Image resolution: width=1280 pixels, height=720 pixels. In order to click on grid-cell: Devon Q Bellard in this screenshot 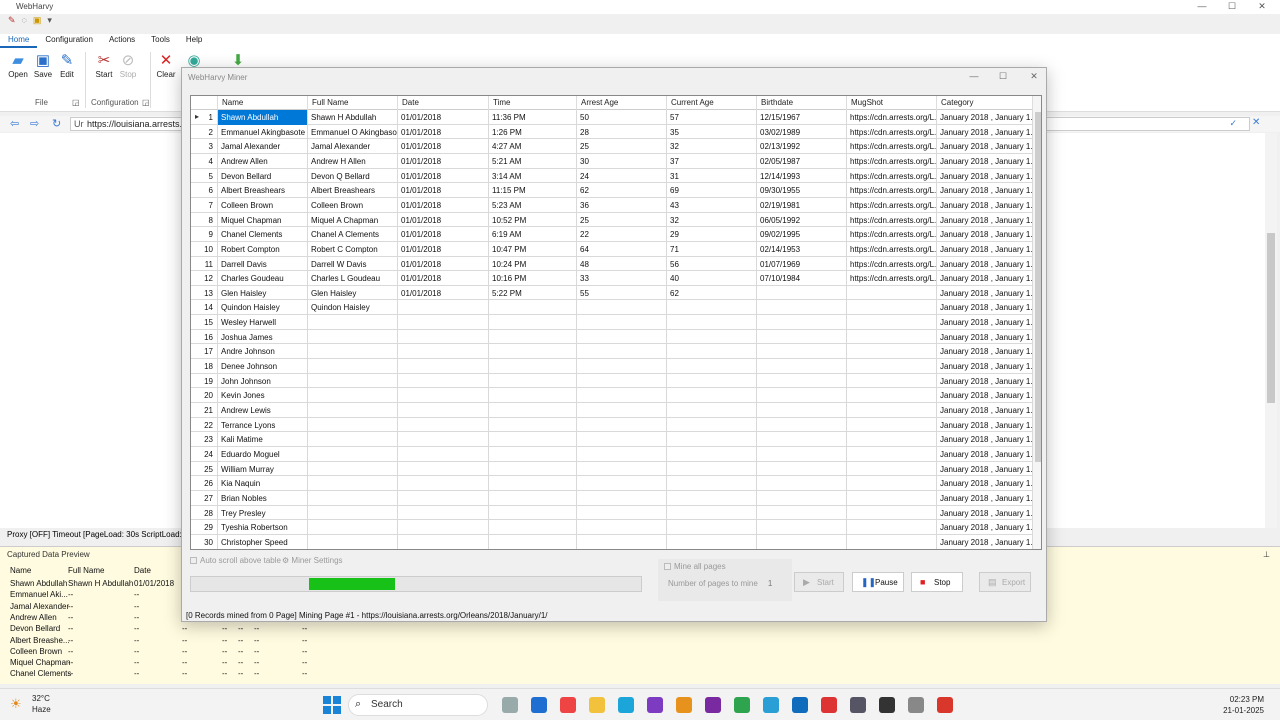, I will do `click(353, 176)`.